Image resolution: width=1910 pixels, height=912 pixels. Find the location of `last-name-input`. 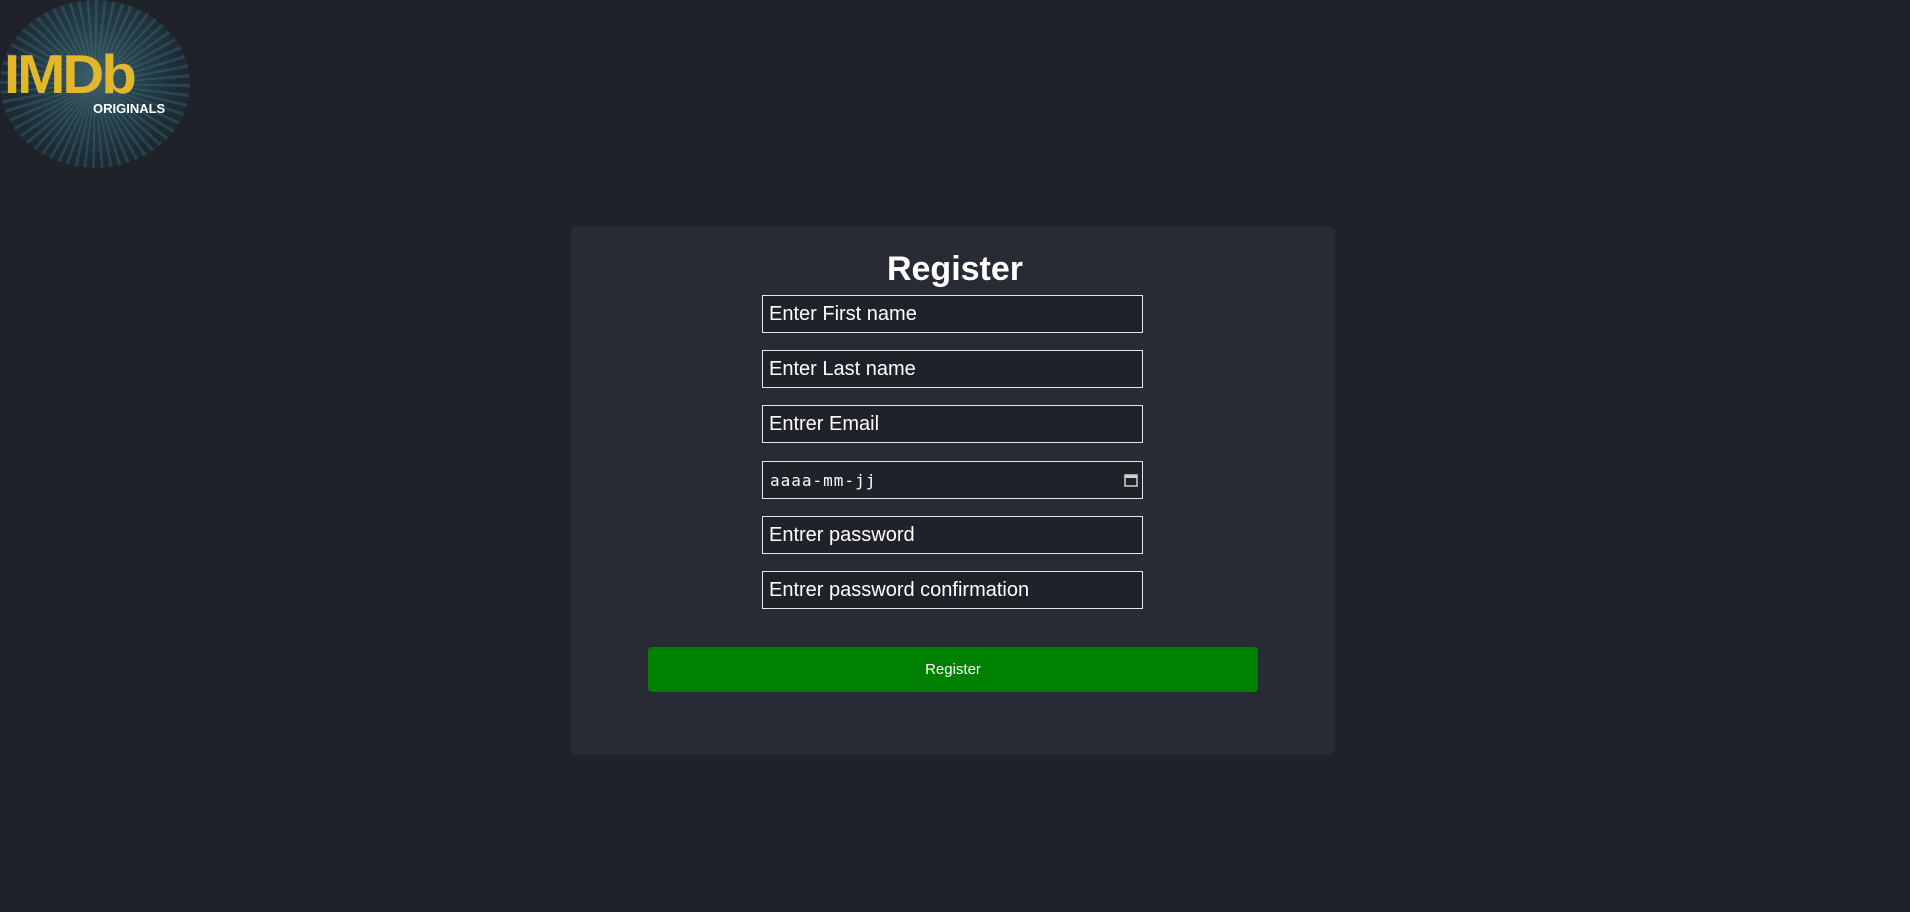

last-name-input is located at coordinates (952, 369).